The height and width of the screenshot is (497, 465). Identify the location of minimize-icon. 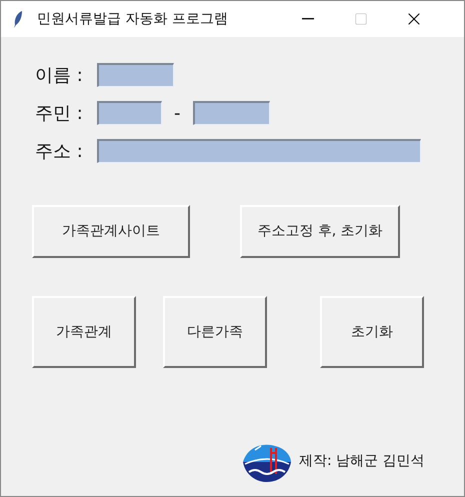
(308, 19).